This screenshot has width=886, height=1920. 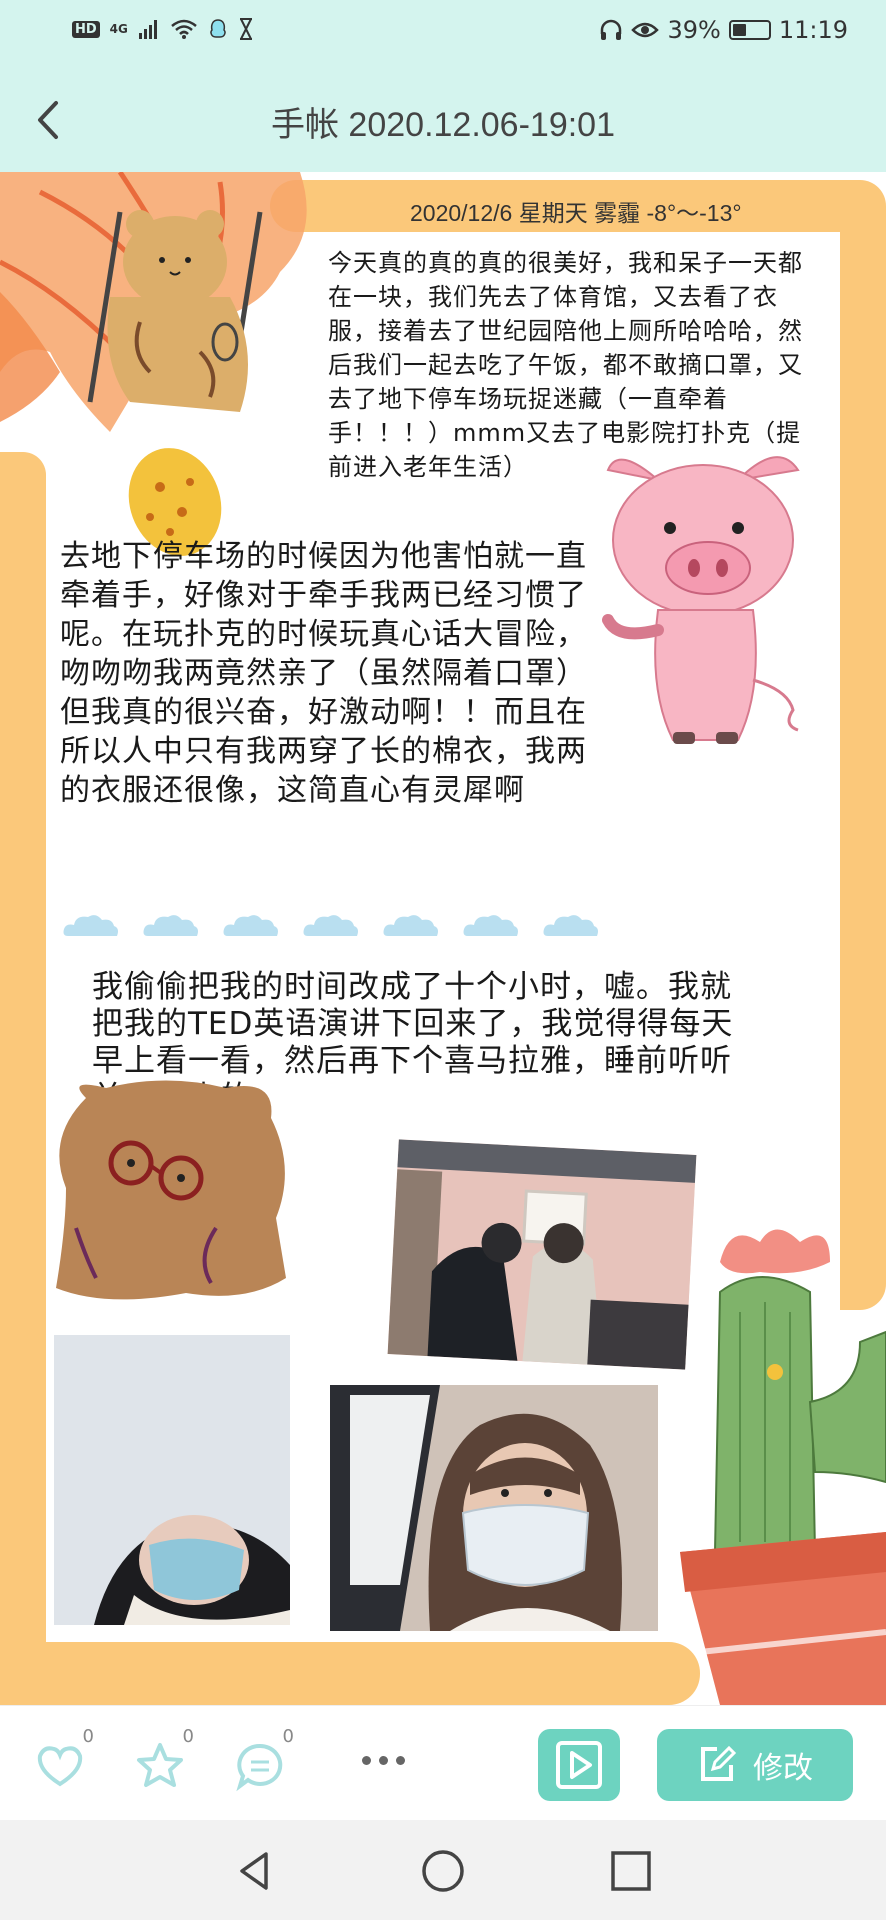 I want to click on comment-icon, so click(x=259, y=1767).